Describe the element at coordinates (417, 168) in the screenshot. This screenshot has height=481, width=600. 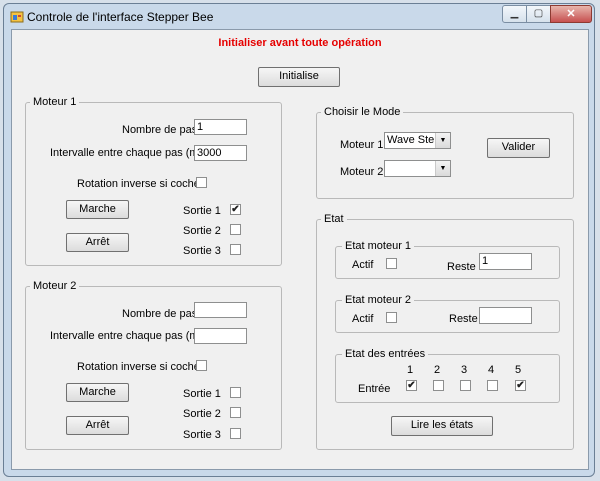
I see `mode-moteur2-select: ▼` at that location.